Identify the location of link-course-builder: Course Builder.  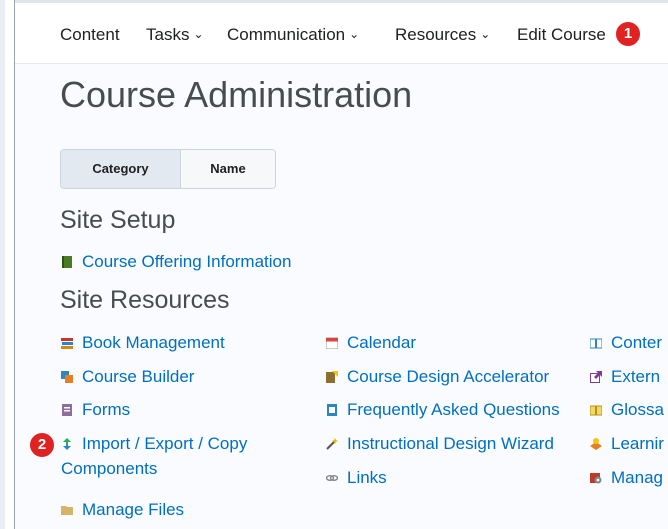
(127, 377).